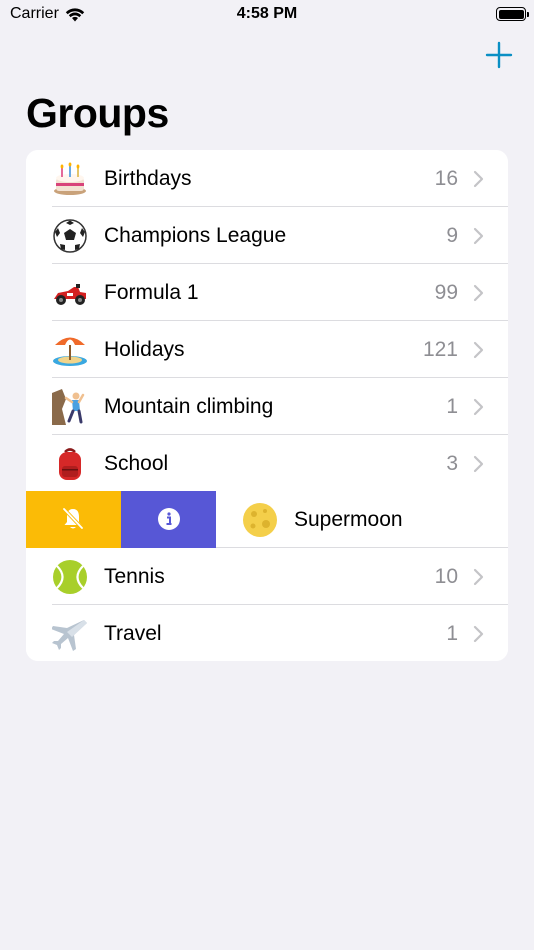 The image size is (534, 950). What do you see at coordinates (189, 406) in the screenshot?
I see `group-label: Mountain climbing` at bounding box center [189, 406].